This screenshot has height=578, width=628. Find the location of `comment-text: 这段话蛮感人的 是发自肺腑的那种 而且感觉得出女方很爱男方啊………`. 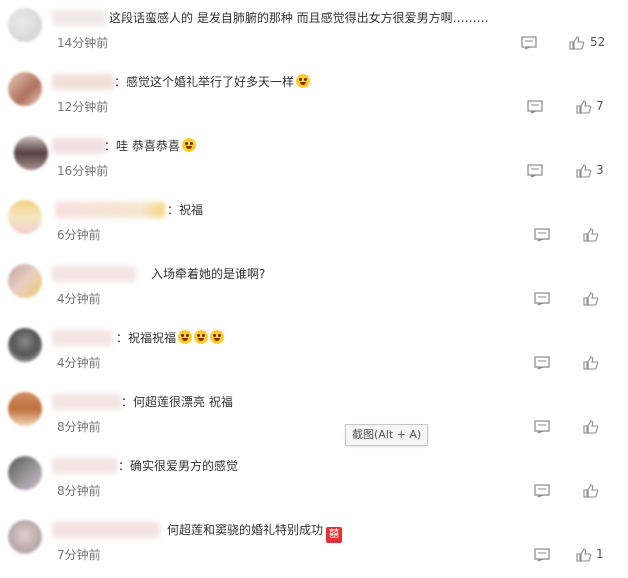

comment-text: 这段话蛮感人的 是发自肺腑的那种 而且感觉得出女方很爱男方啊……… is located at coordinates (299, 18).